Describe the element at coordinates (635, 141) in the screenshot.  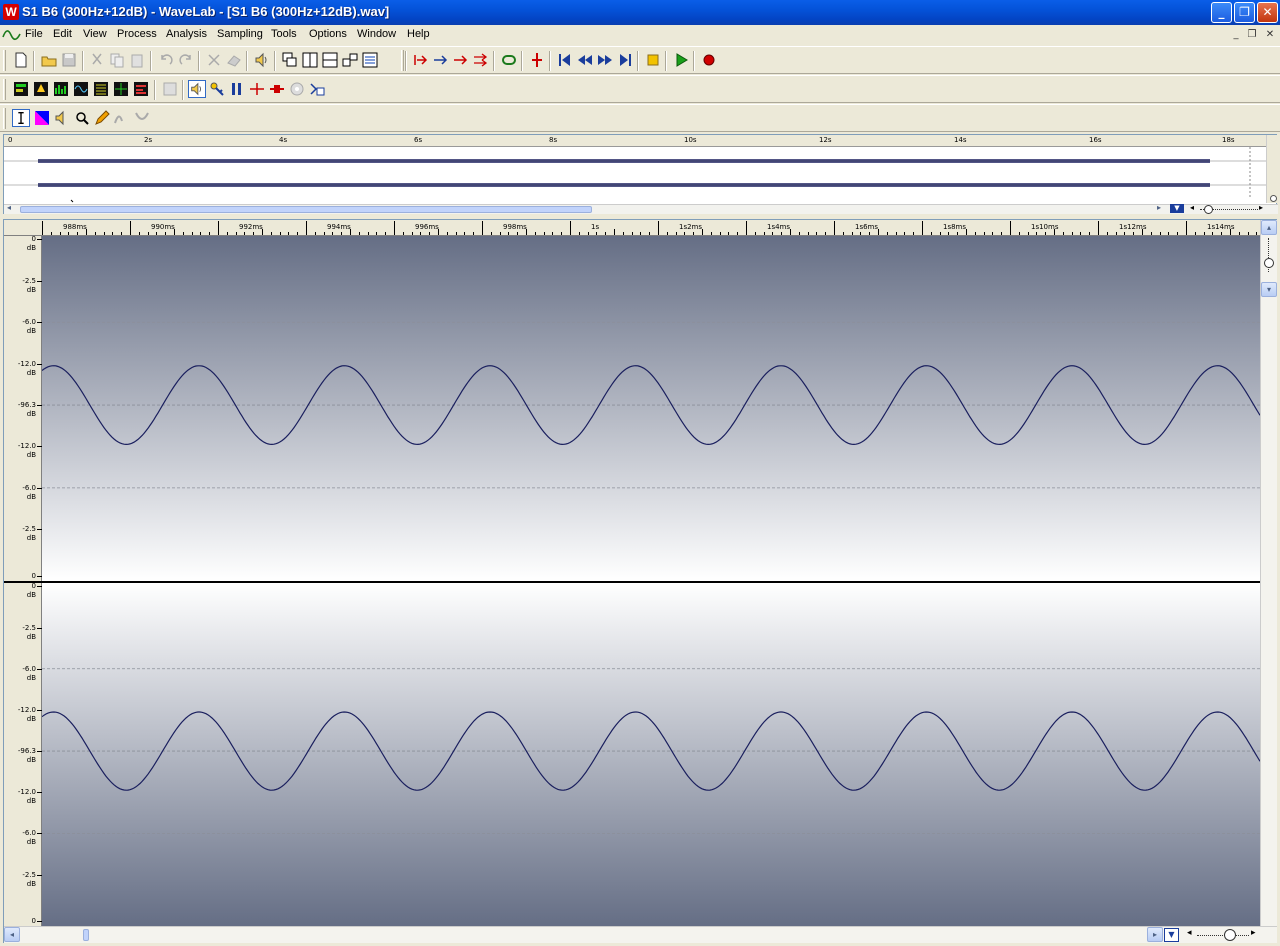
I see `overview-time-ruler: 0 2s 4s 6s 8s 10s 12s 14s 16s 18s` at that location.